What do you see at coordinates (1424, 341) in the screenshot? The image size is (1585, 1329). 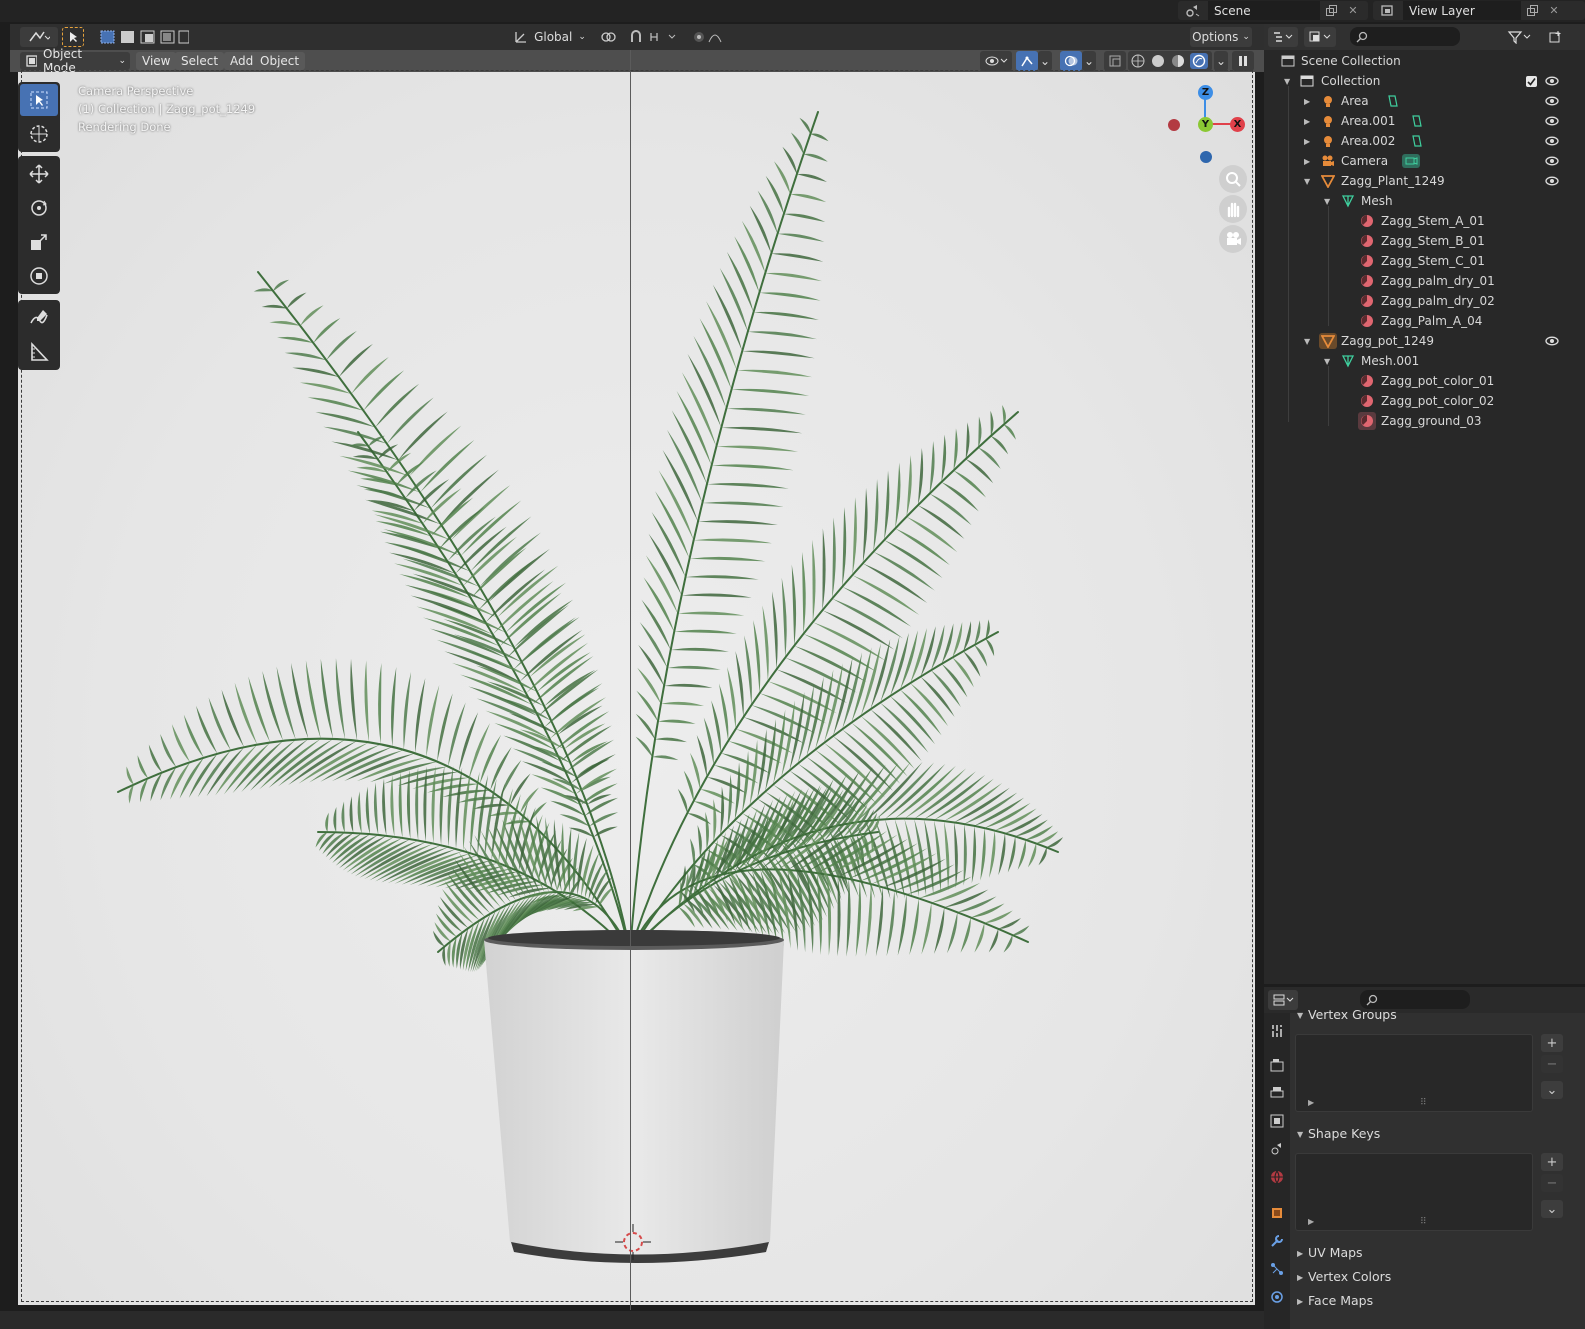 I see `outliner-item-pot: ▼ Zagg_pot_1249` at bounding box center [1424, 341].